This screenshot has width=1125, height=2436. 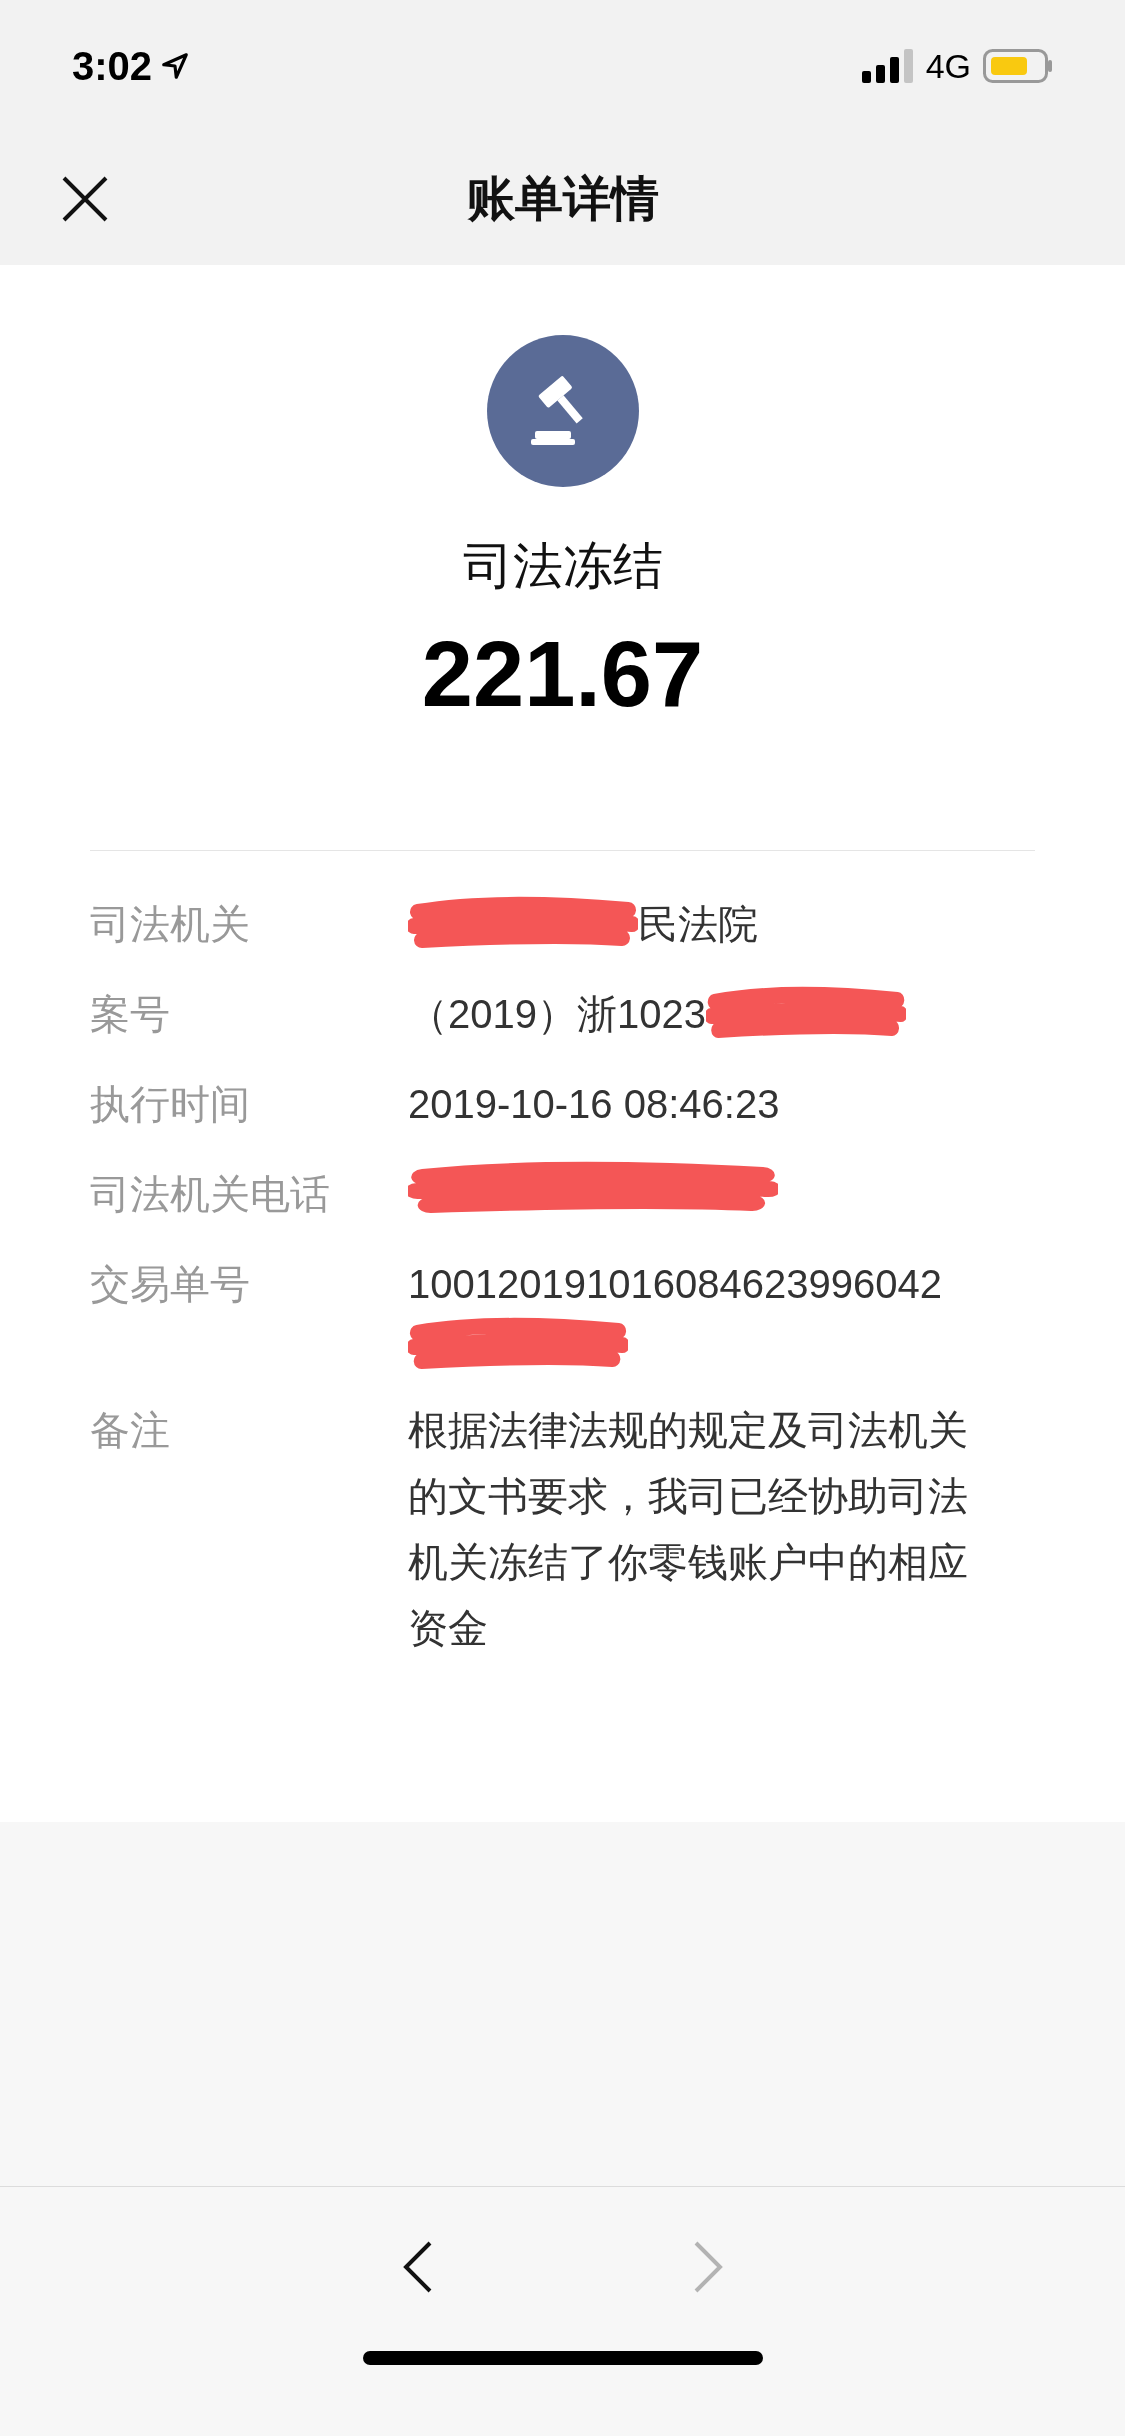 I want to click on amount: 221.67, so click(x=562, y=674).